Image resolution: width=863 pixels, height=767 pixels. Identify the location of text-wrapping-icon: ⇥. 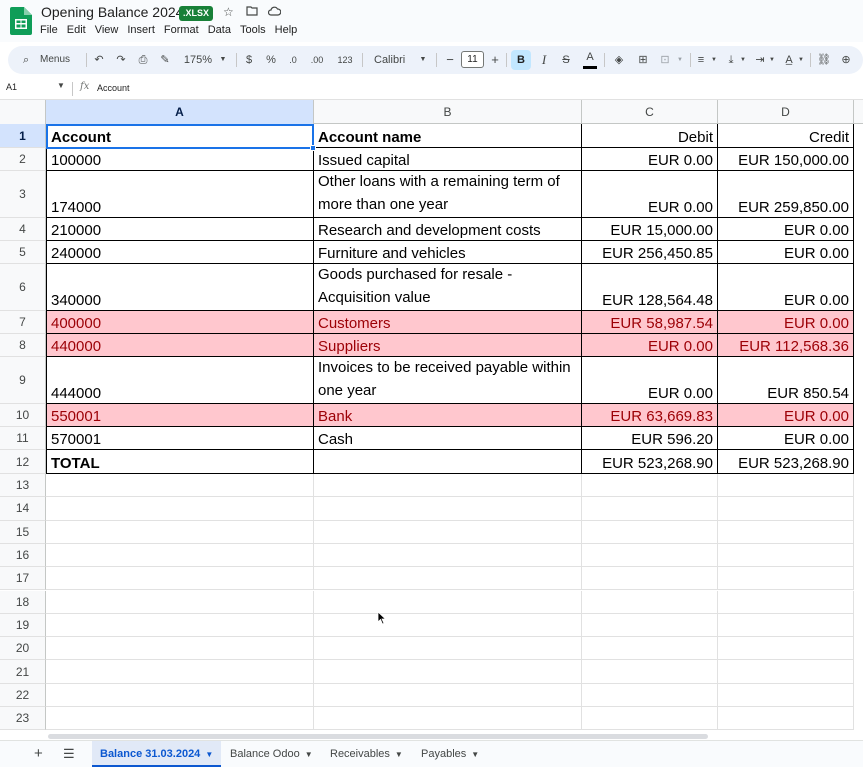
(760, 60).